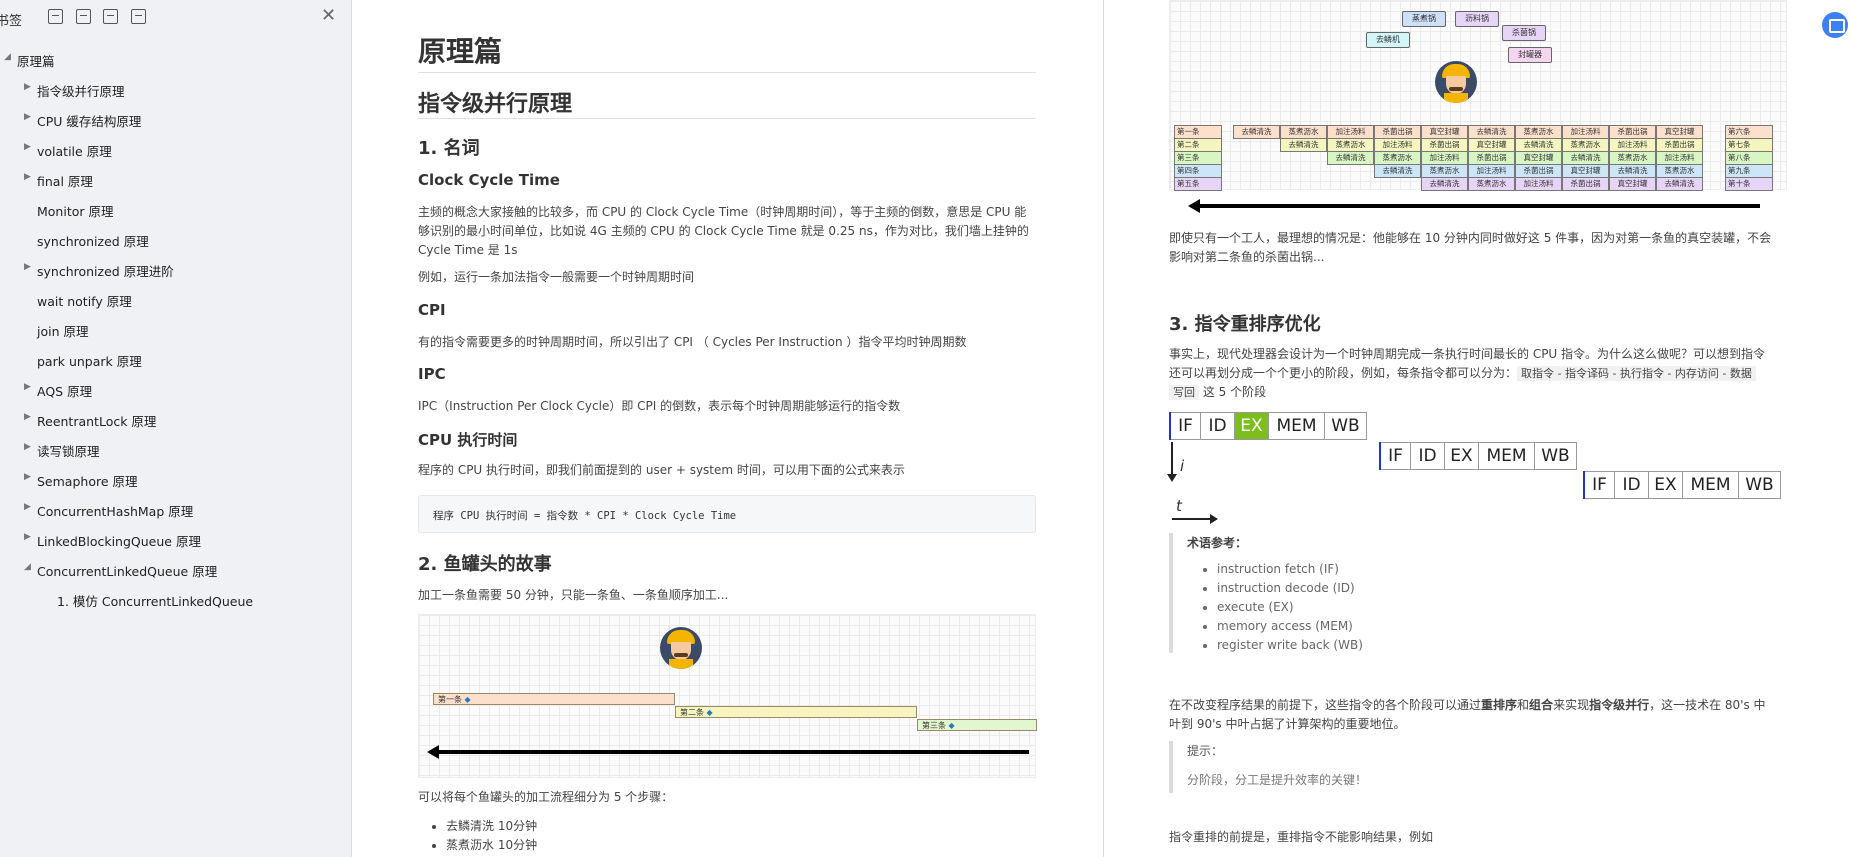  What do you see at coordinates (176, 509) in the screenshot?
I see `sidebar-item: ▶ ConcurrentHashMap 原理` at bounding box center [176, 509].